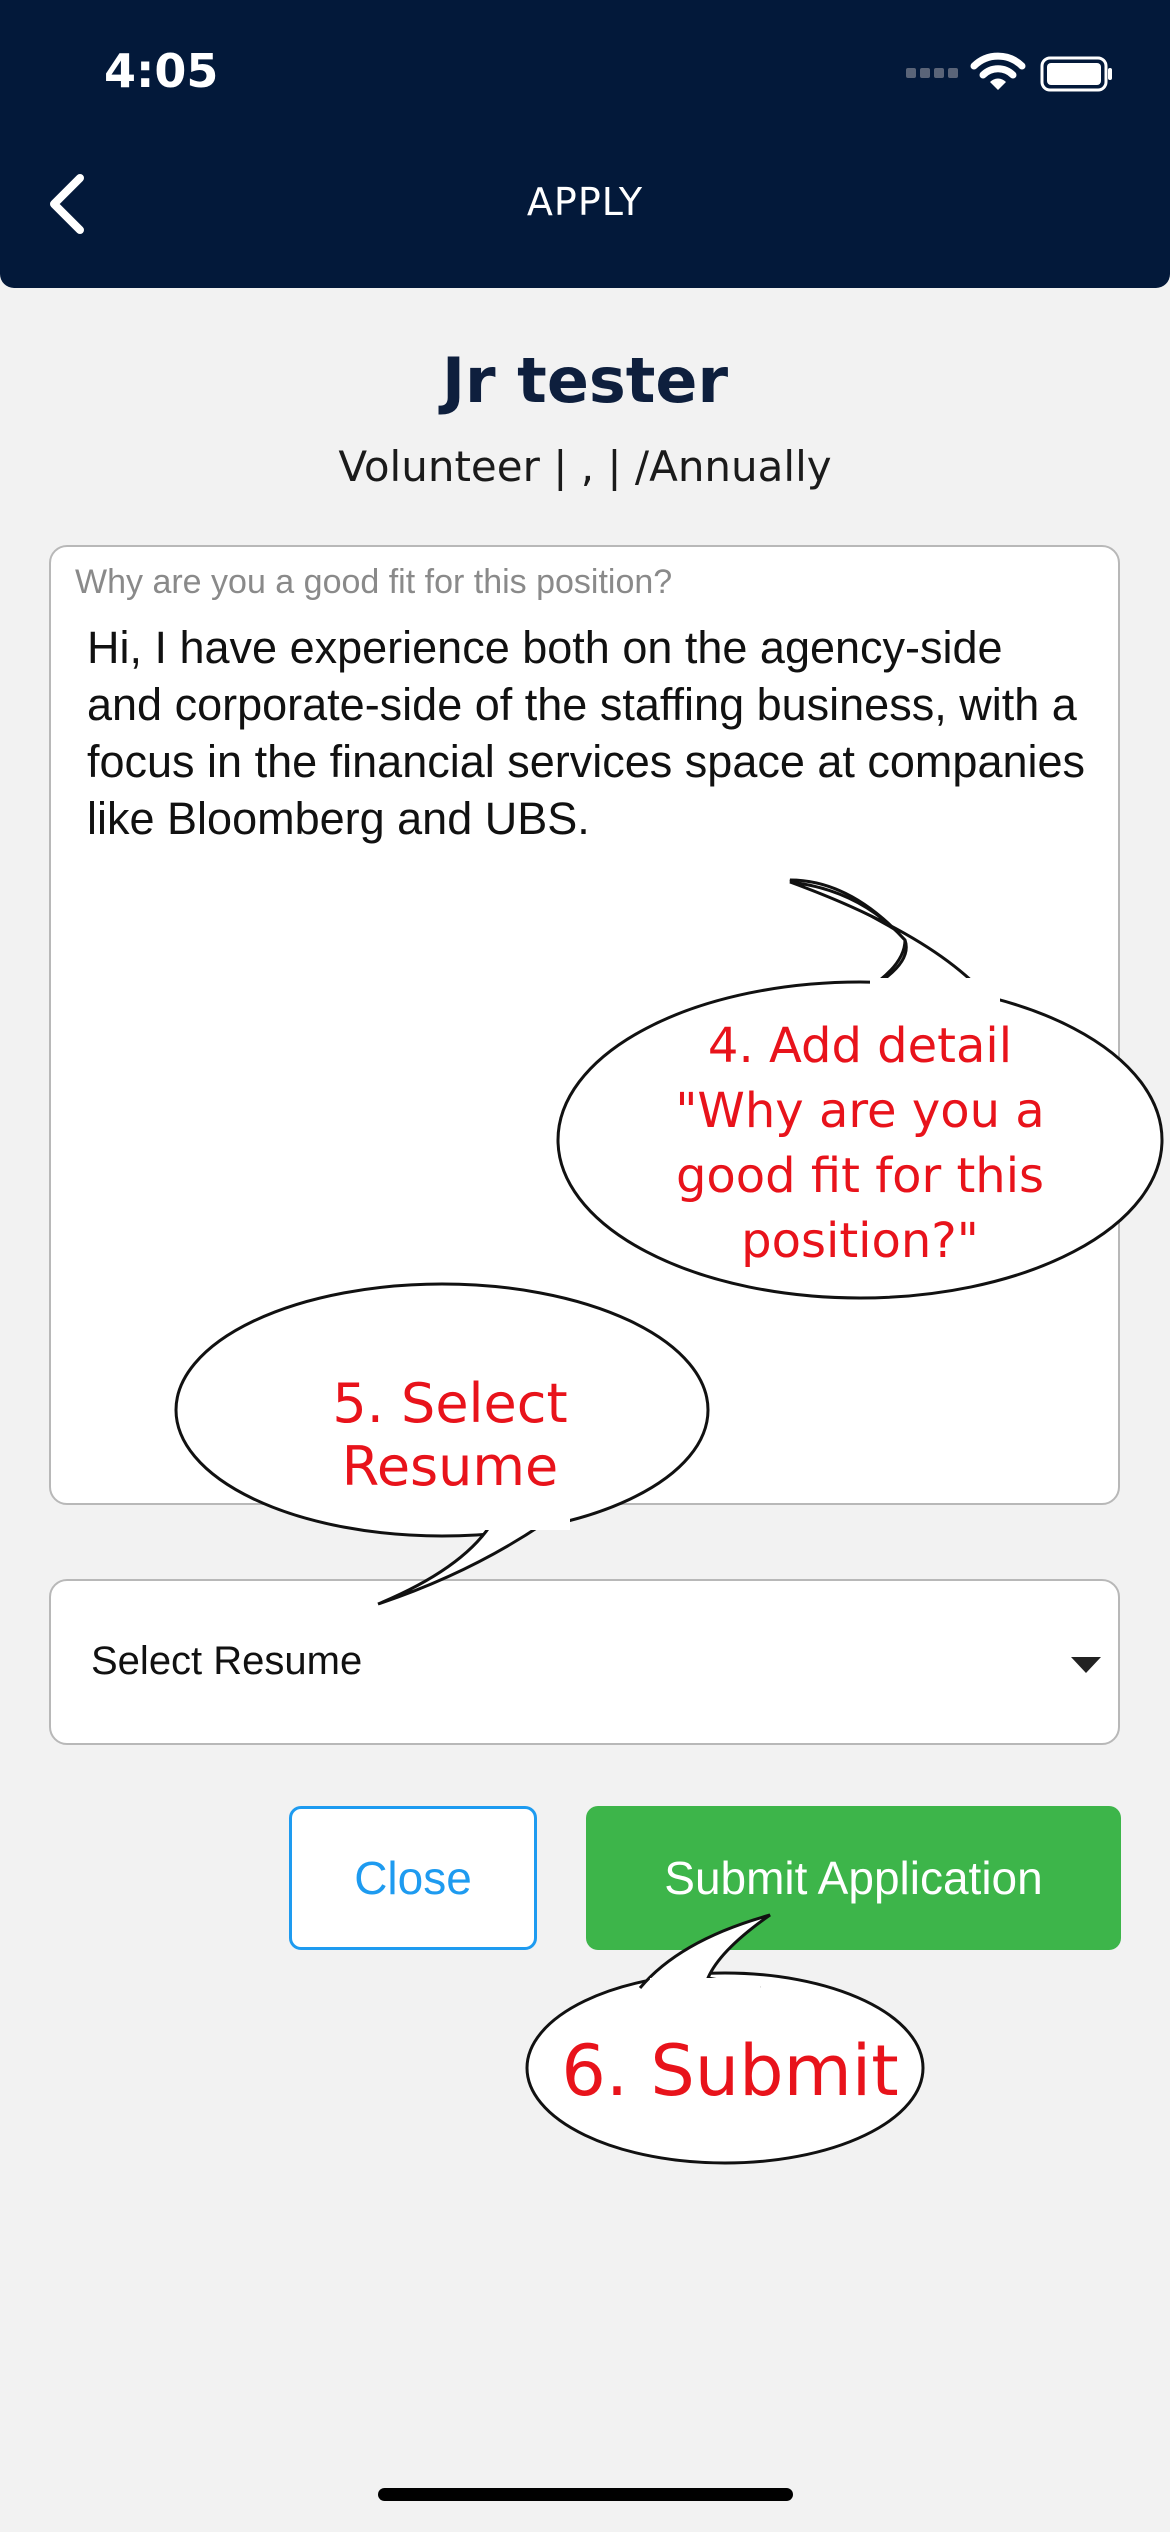 The image size is (1170, 2532). What do you see at coordinates (932, 73) in the screenshot?
I see `cellular-signal-icon` at bounding box center [932, 73].